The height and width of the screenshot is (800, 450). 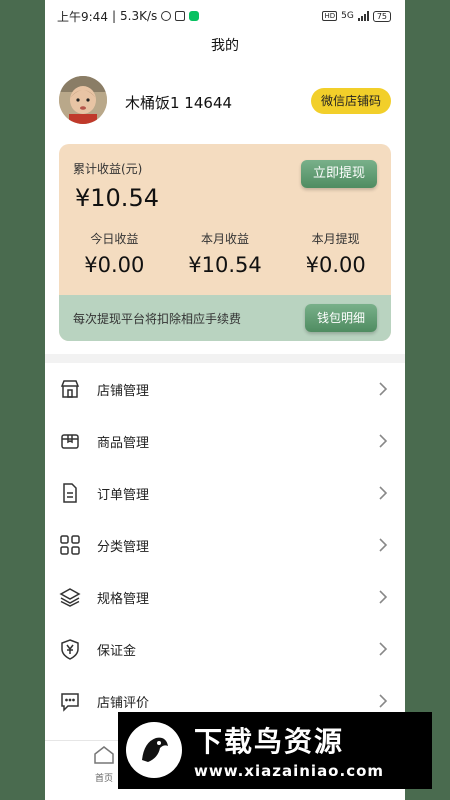 I want to click on menu-label: 店铺管理, so click(x=123, y=391).